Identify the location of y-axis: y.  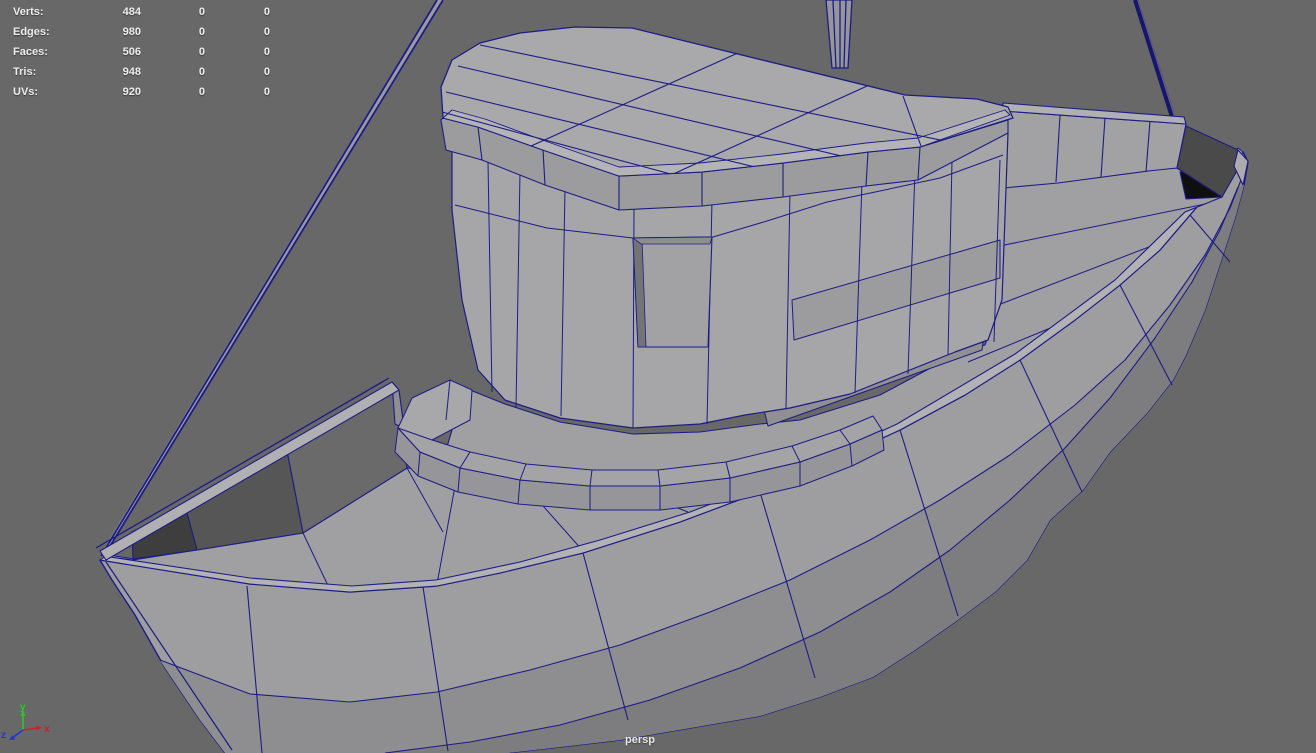
(23, 716).